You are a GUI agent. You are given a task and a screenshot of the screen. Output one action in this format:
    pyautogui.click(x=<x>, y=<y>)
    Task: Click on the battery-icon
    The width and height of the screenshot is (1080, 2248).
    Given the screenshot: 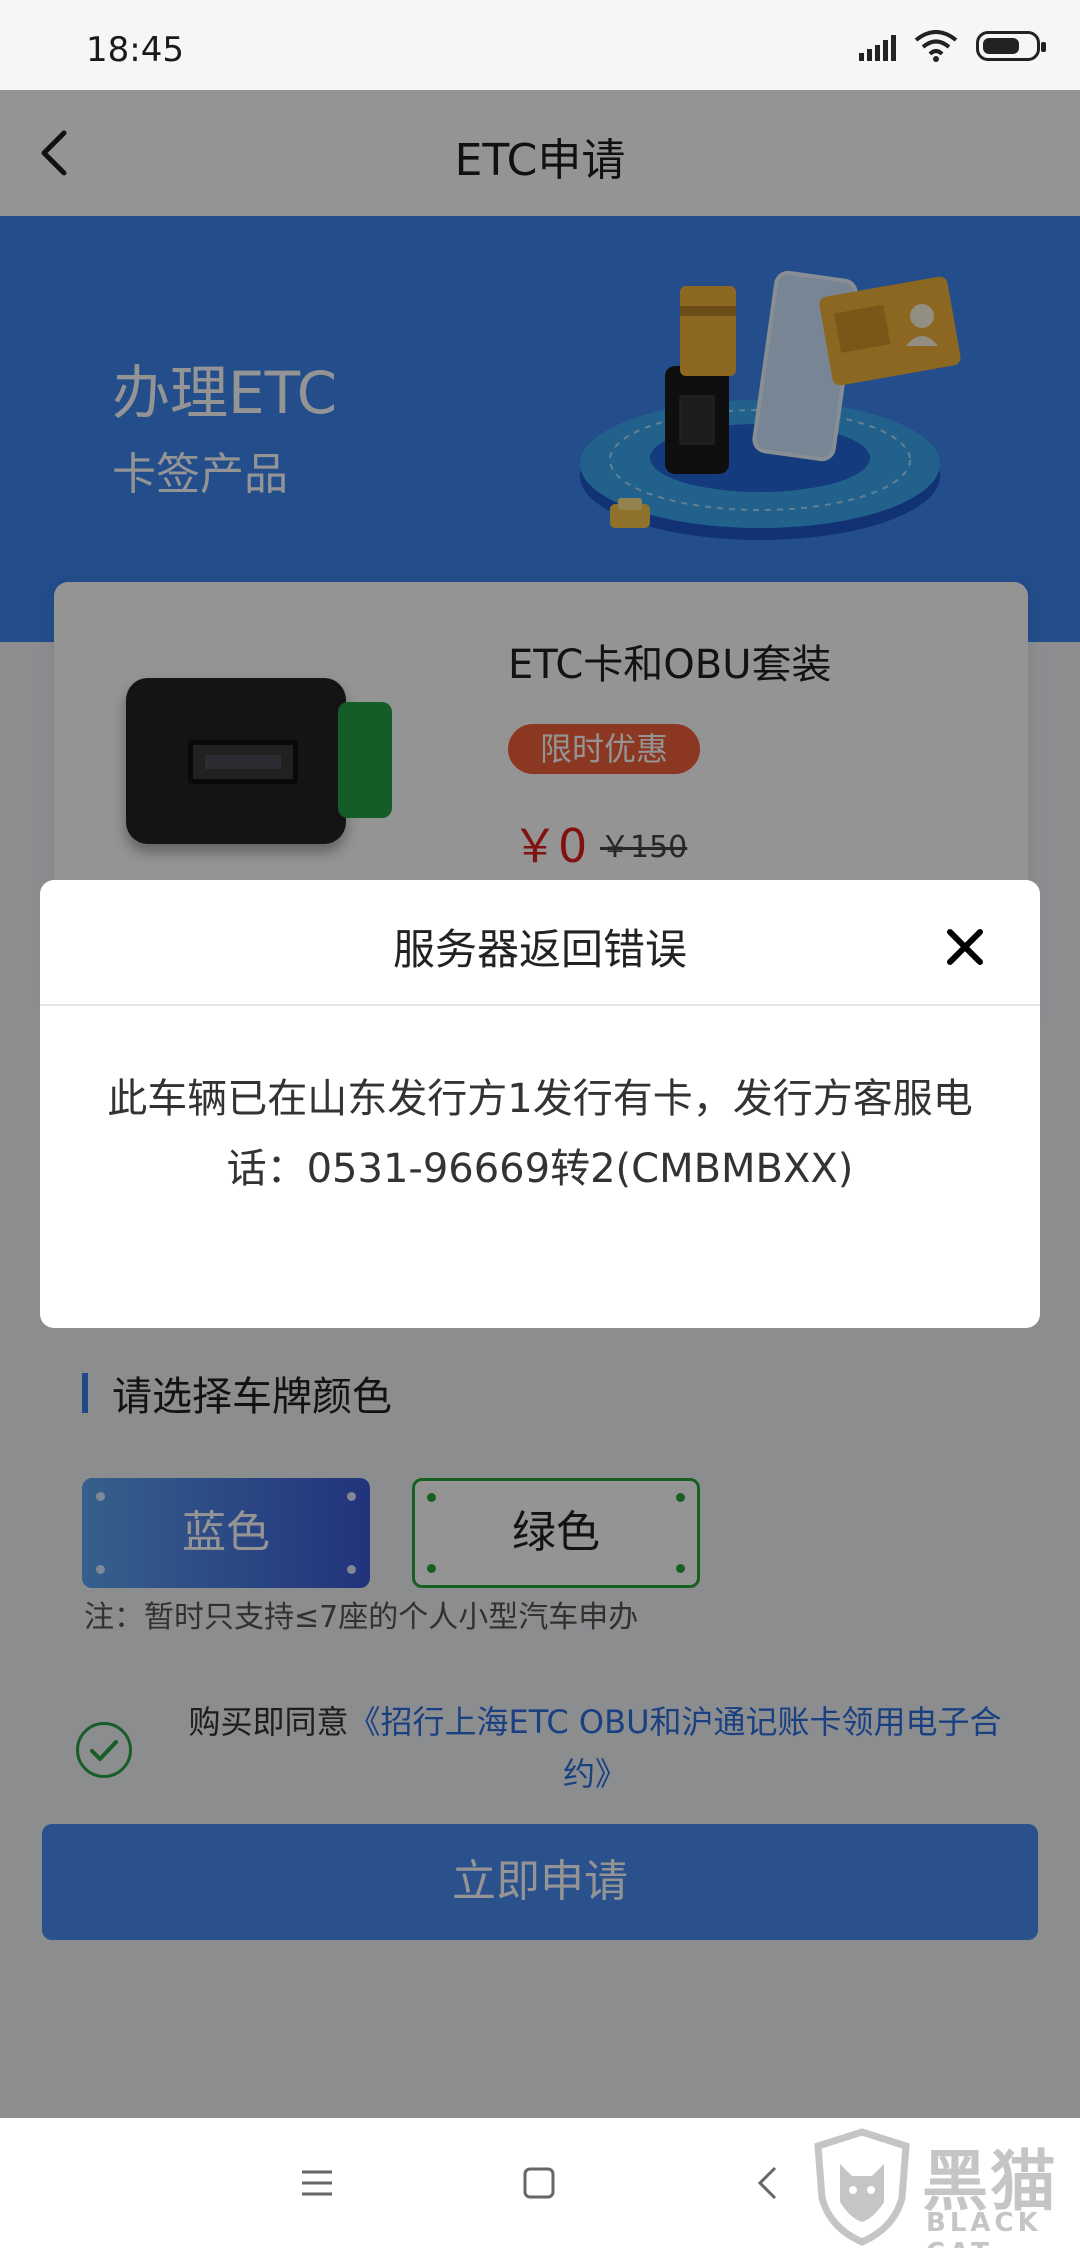 What is the action you would take?
    pyautogui.click(x=1011, y=46)
    